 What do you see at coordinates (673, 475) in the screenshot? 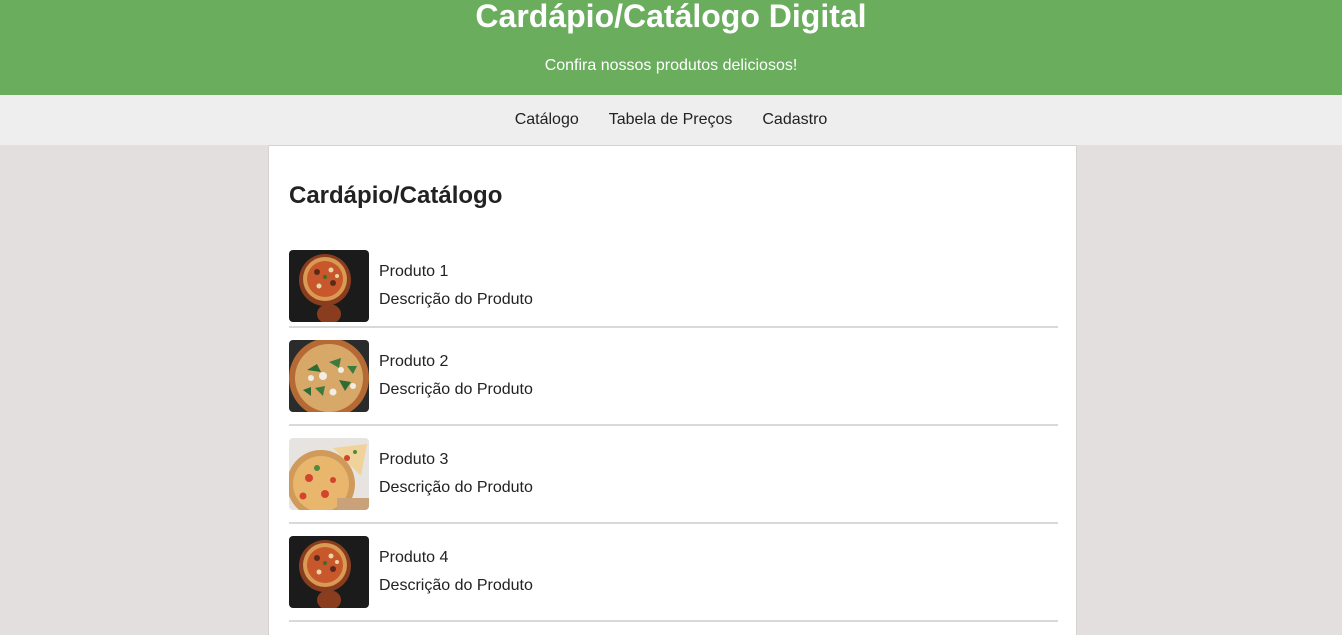
I see `product-item: Produto 3 Descrição do Produto` at bounding box center [673, 475].